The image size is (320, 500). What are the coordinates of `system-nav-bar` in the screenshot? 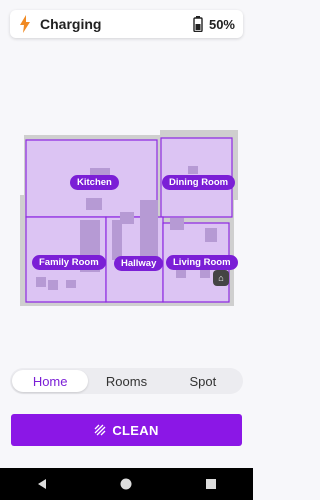 It's located at (126, 484).